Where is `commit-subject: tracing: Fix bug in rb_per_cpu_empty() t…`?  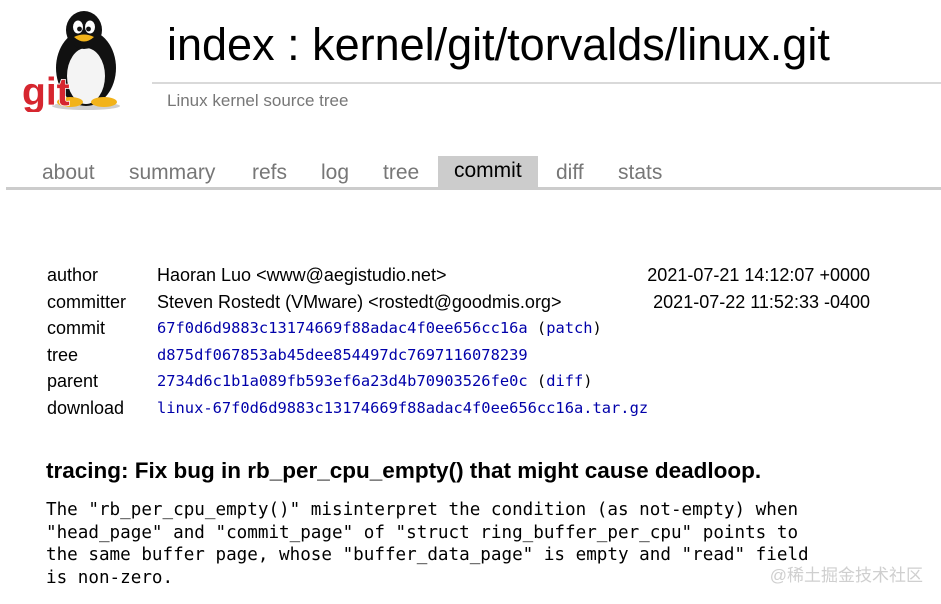 commit-subject: tracing: Fix bug in rb_per_cpu_empty() t… is located at coordinates (404, 470).